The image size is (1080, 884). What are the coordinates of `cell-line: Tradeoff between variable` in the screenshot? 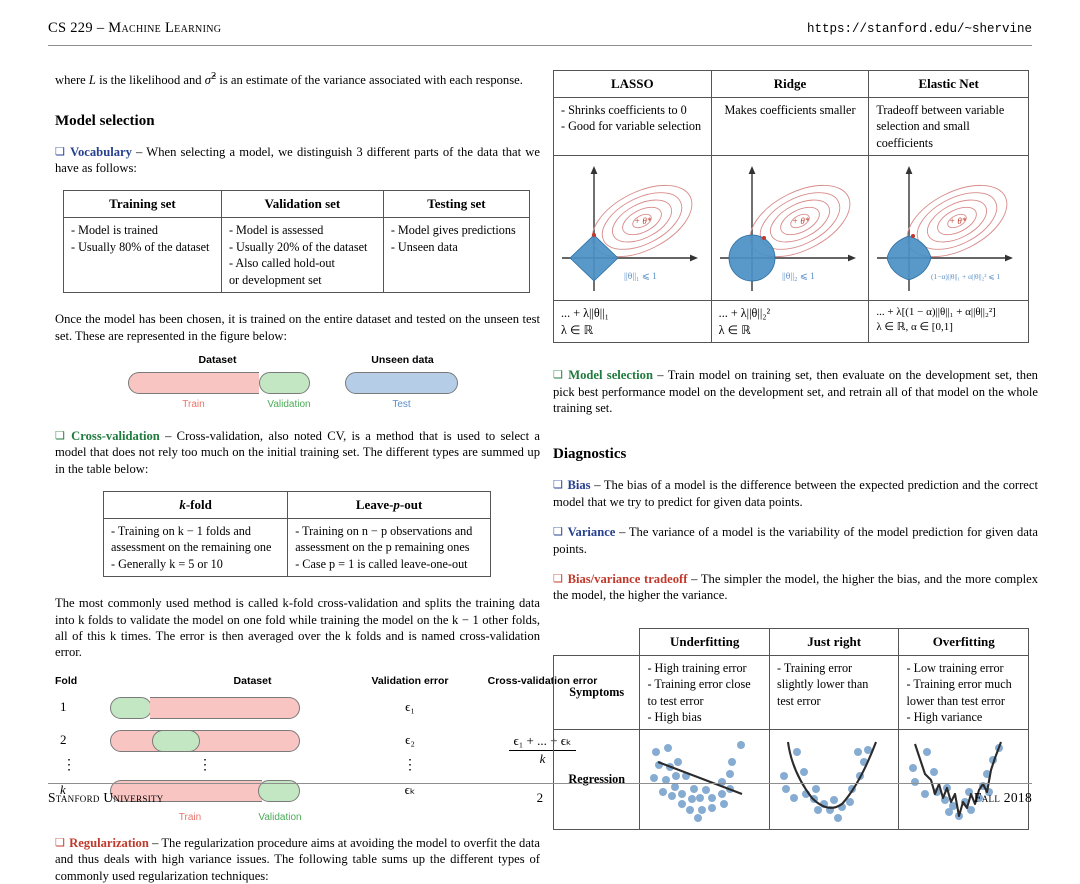 It's located at (940, 110).